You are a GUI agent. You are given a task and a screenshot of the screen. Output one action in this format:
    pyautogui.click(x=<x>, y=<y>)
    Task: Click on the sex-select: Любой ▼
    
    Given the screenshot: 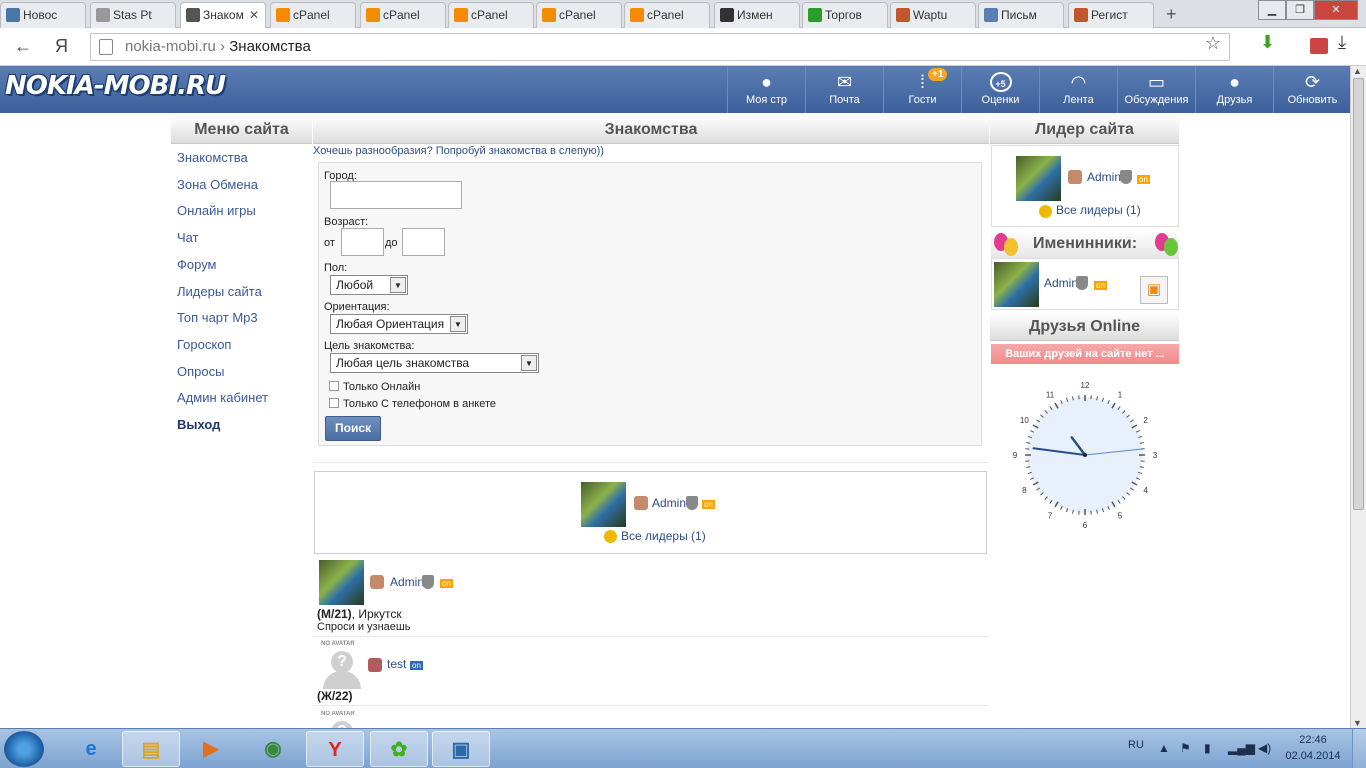 What is the action you would take?
    pyautogui.click(x=369, y=285)
    